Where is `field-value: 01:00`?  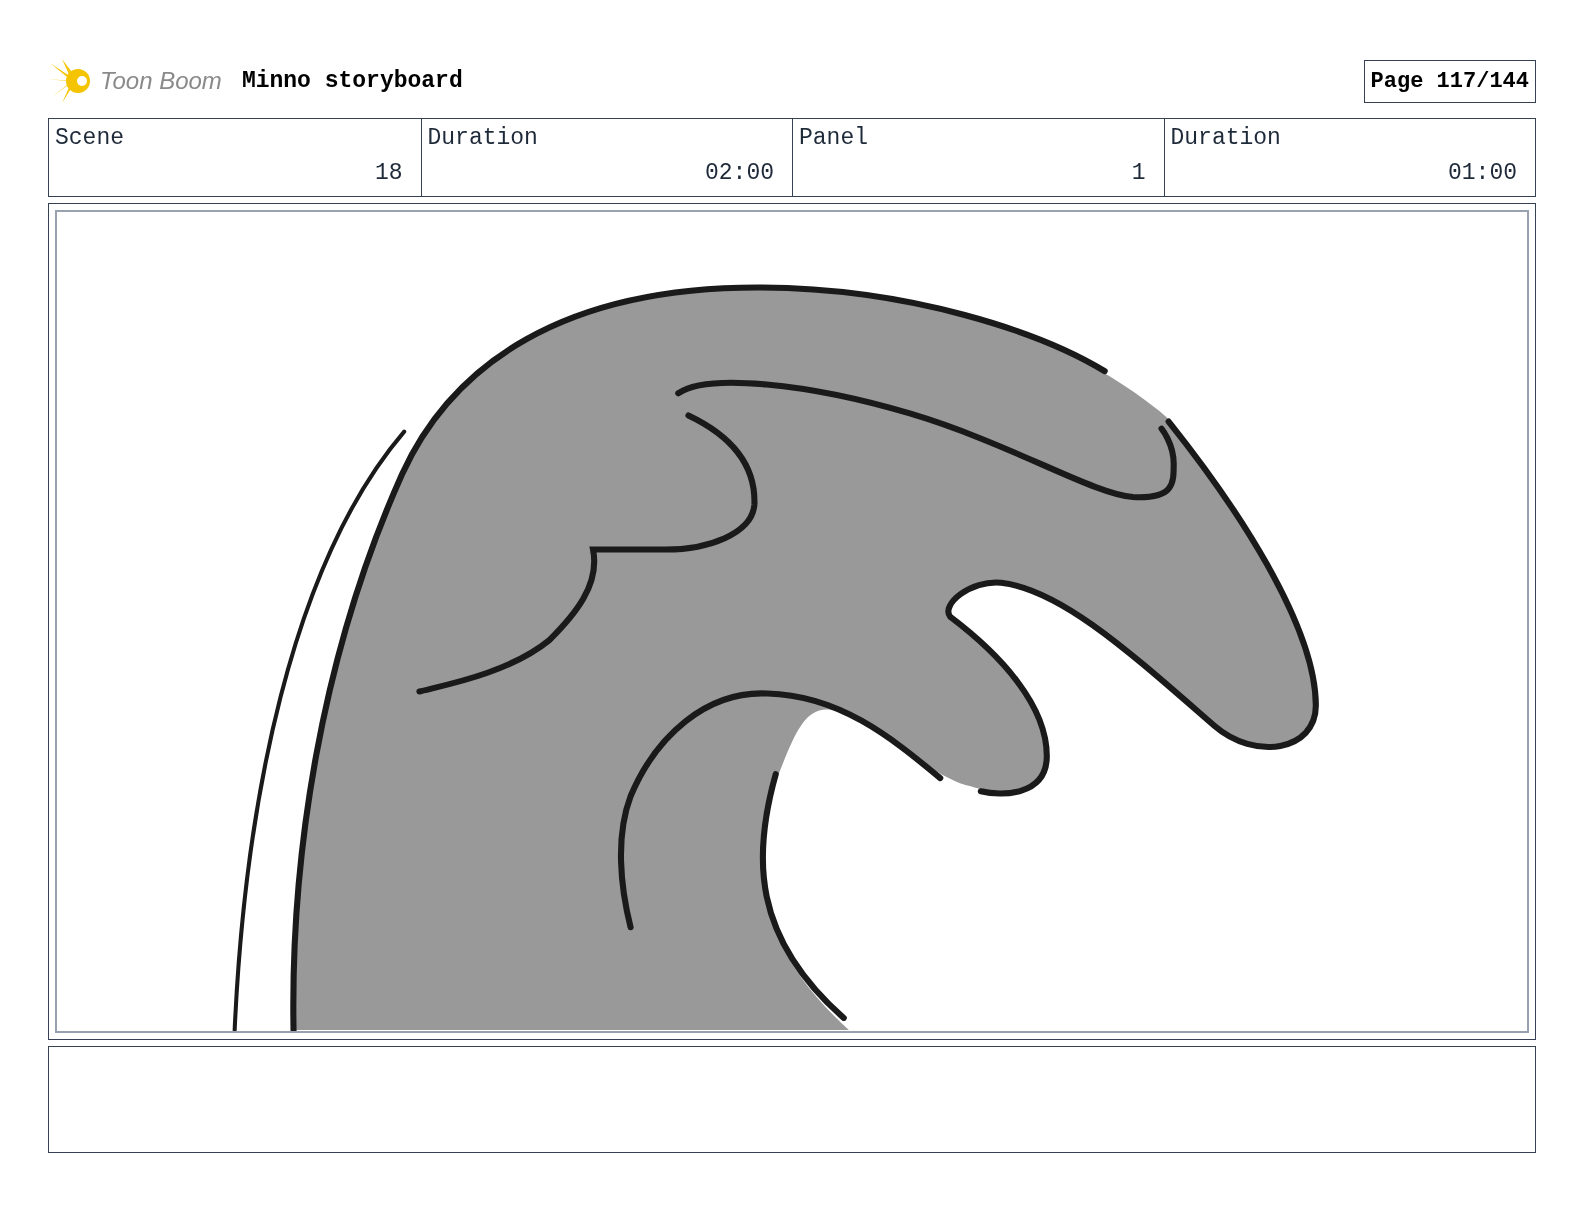
field-value: 01:00 is located at coordinates (1482, 173).